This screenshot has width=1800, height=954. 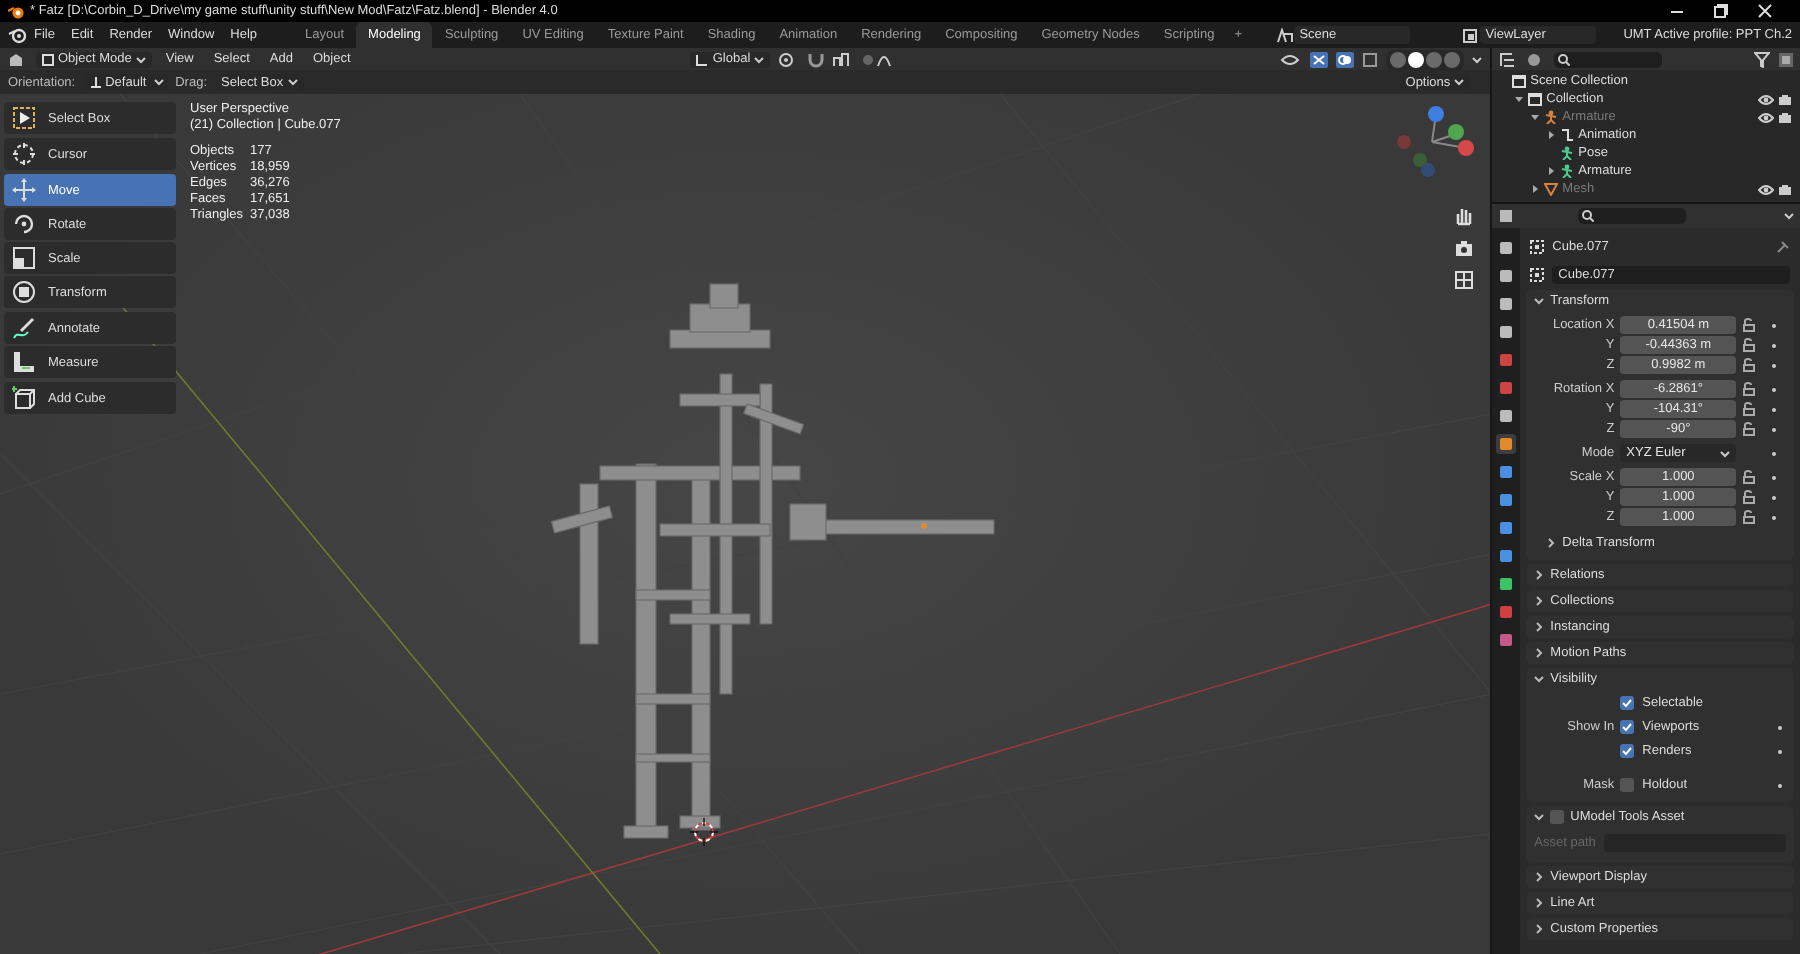 What do you see at coordinates (1464, 280) in the screenshot?
I see `grid-icon` at bounding box center [1464, 280].